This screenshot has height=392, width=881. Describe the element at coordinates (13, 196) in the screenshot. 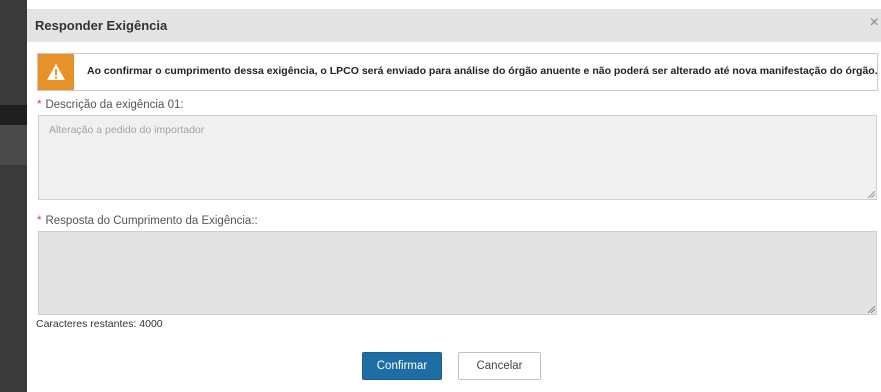

I see `background-page` at that location.